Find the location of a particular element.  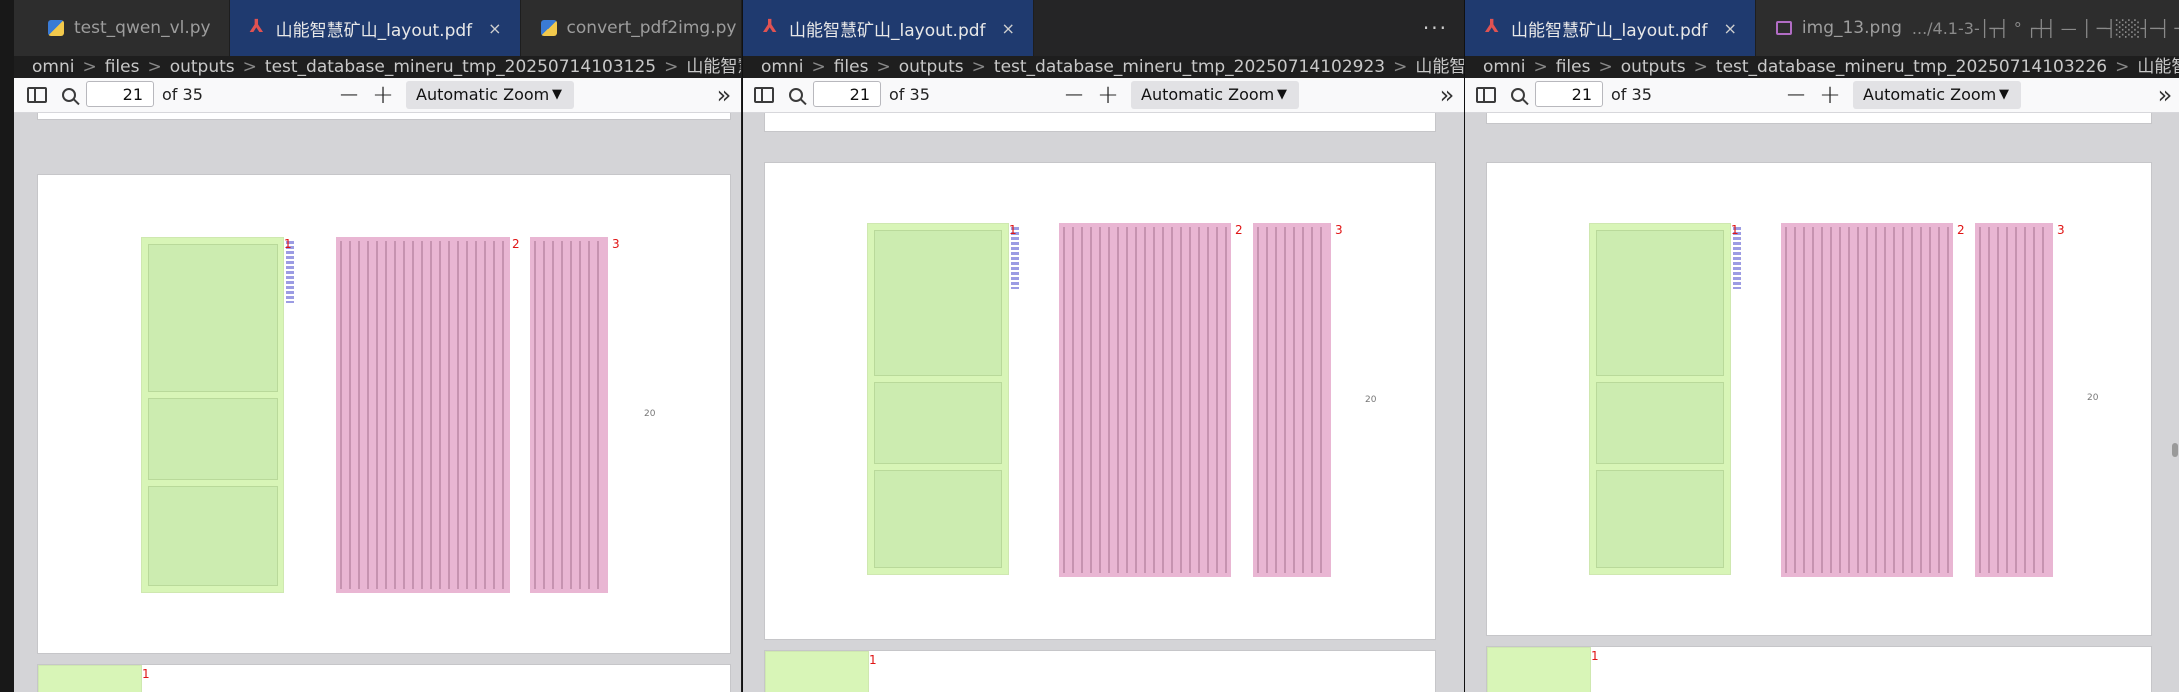

image-file-icon is located at coordinates (1783, 28).